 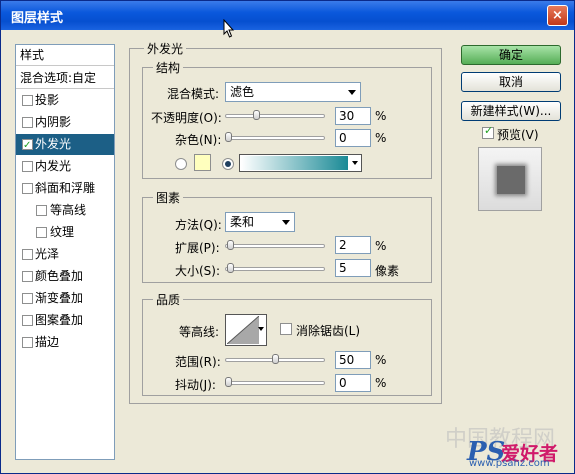 I want to click on style-item-11: 图案叠加, so click(x=65, y=320).